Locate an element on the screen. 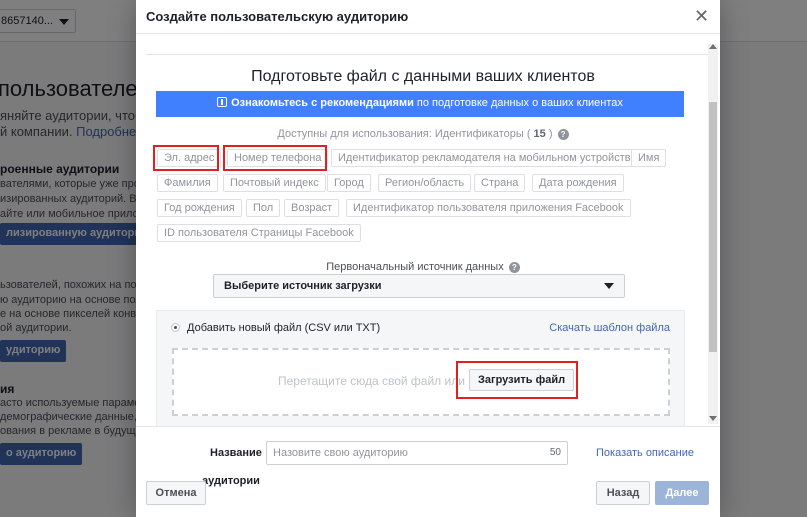  drop-hint: Перетащите сюда свой файл или is located at coordinates (371, 381).